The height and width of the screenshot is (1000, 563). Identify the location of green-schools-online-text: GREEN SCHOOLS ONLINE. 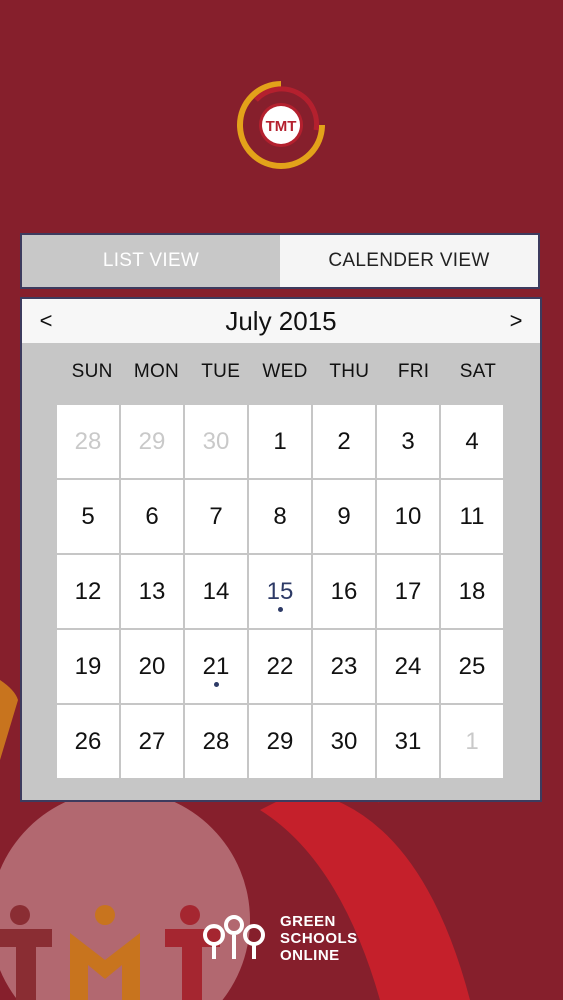
(319, 938).